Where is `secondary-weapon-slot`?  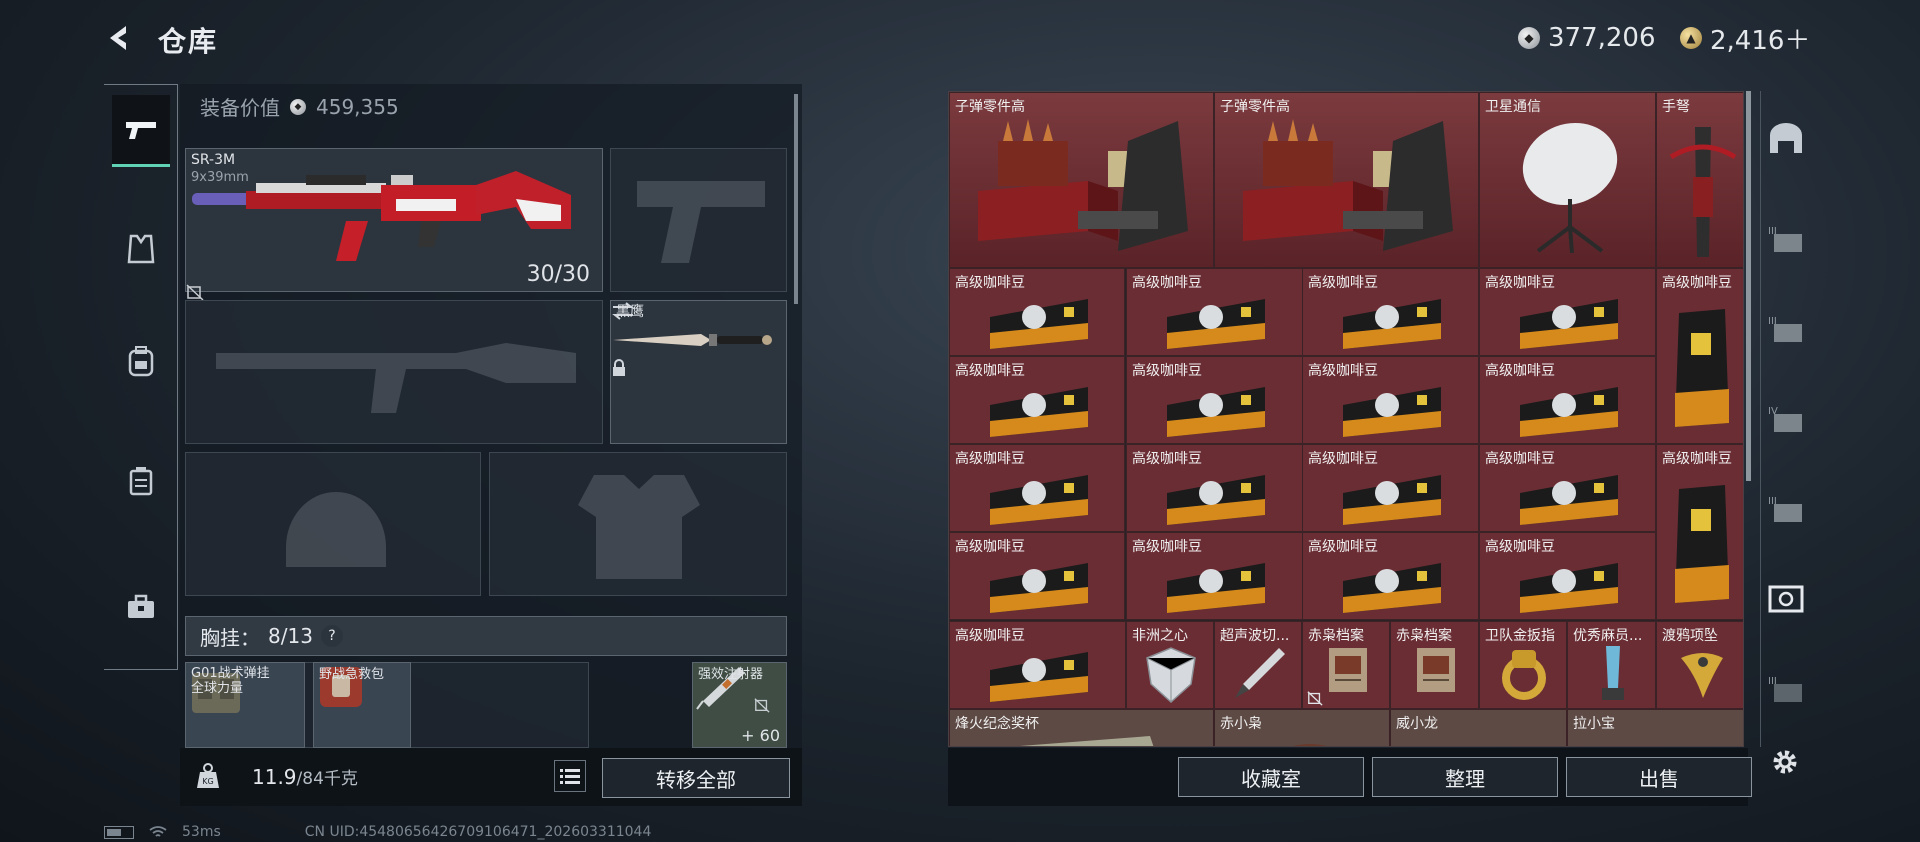 secondary-weapon-slot is located at coordinates (394, 372).